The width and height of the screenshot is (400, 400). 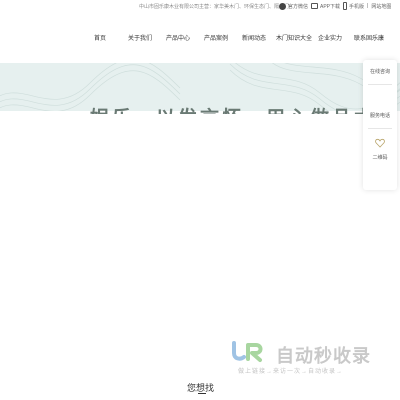 I want to click on app-download-link: APP下载, so click(x=325, y=6).